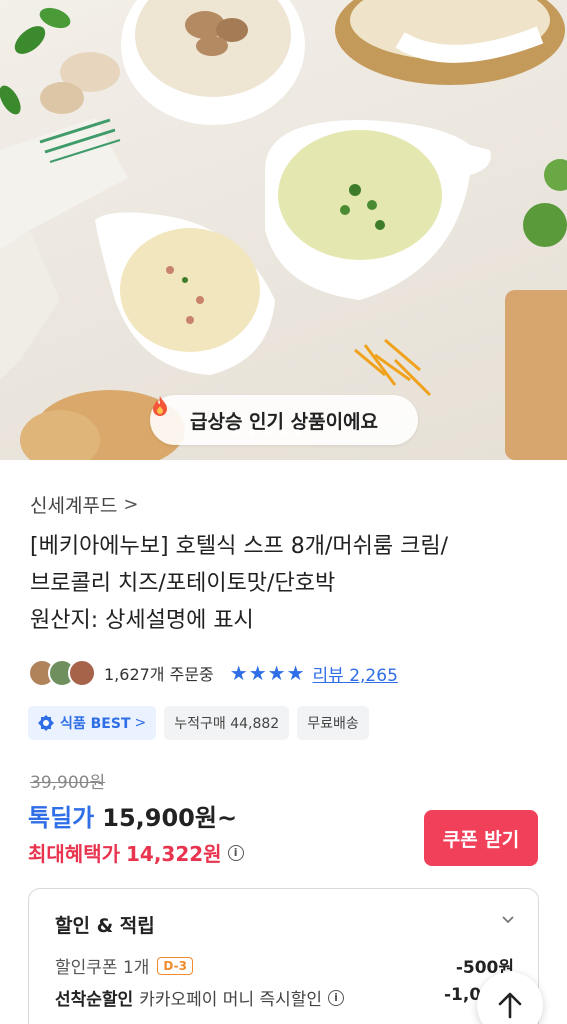 Image resolution: width=567 pixels, height=1024 pixels. I want to click on badge-icon, so click(46, 723).